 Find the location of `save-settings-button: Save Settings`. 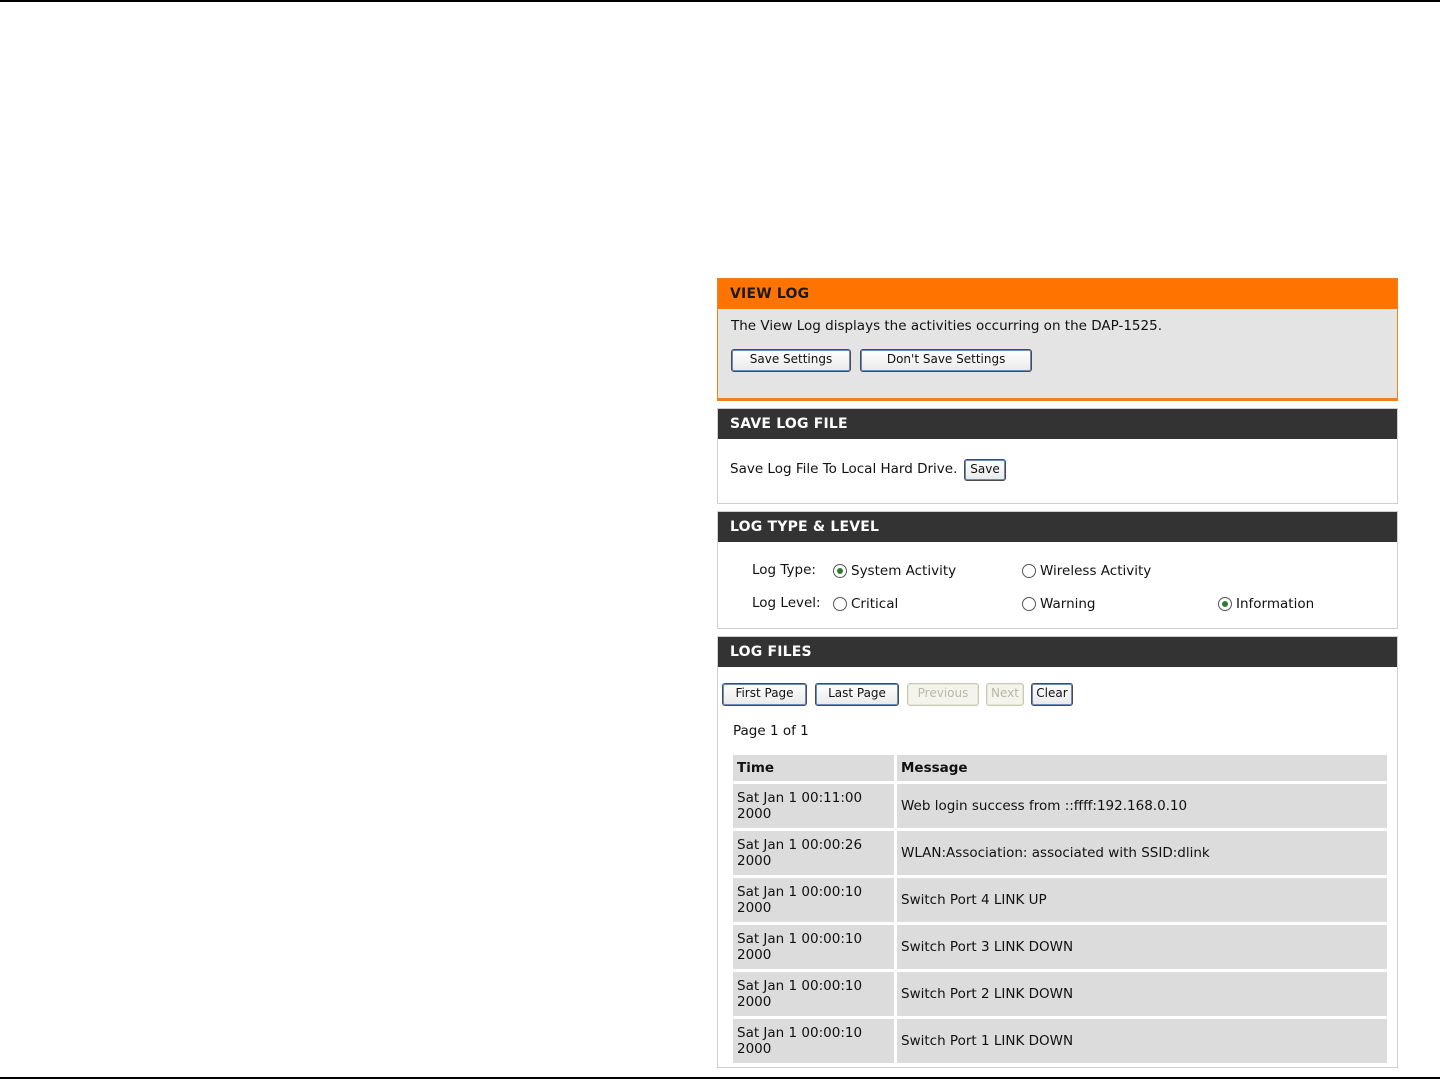

save-settings-button: Save Settings is located at coordinates (791, 360).